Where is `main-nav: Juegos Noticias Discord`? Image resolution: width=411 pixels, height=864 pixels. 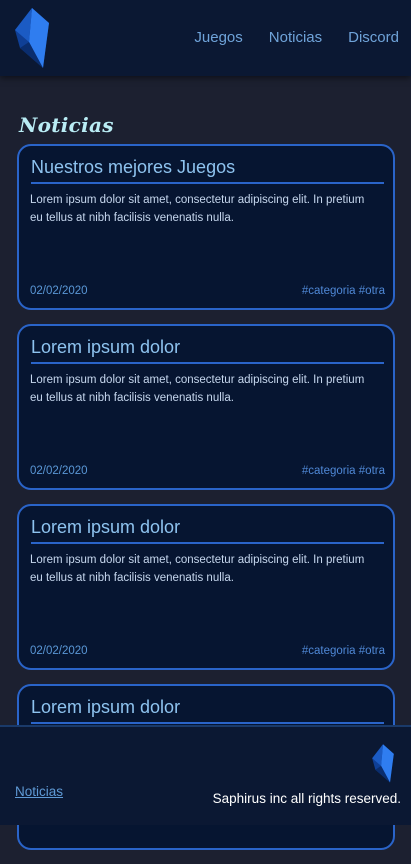 main-nav: Juegos Noticias Discord is located at coordinates (296, 37).